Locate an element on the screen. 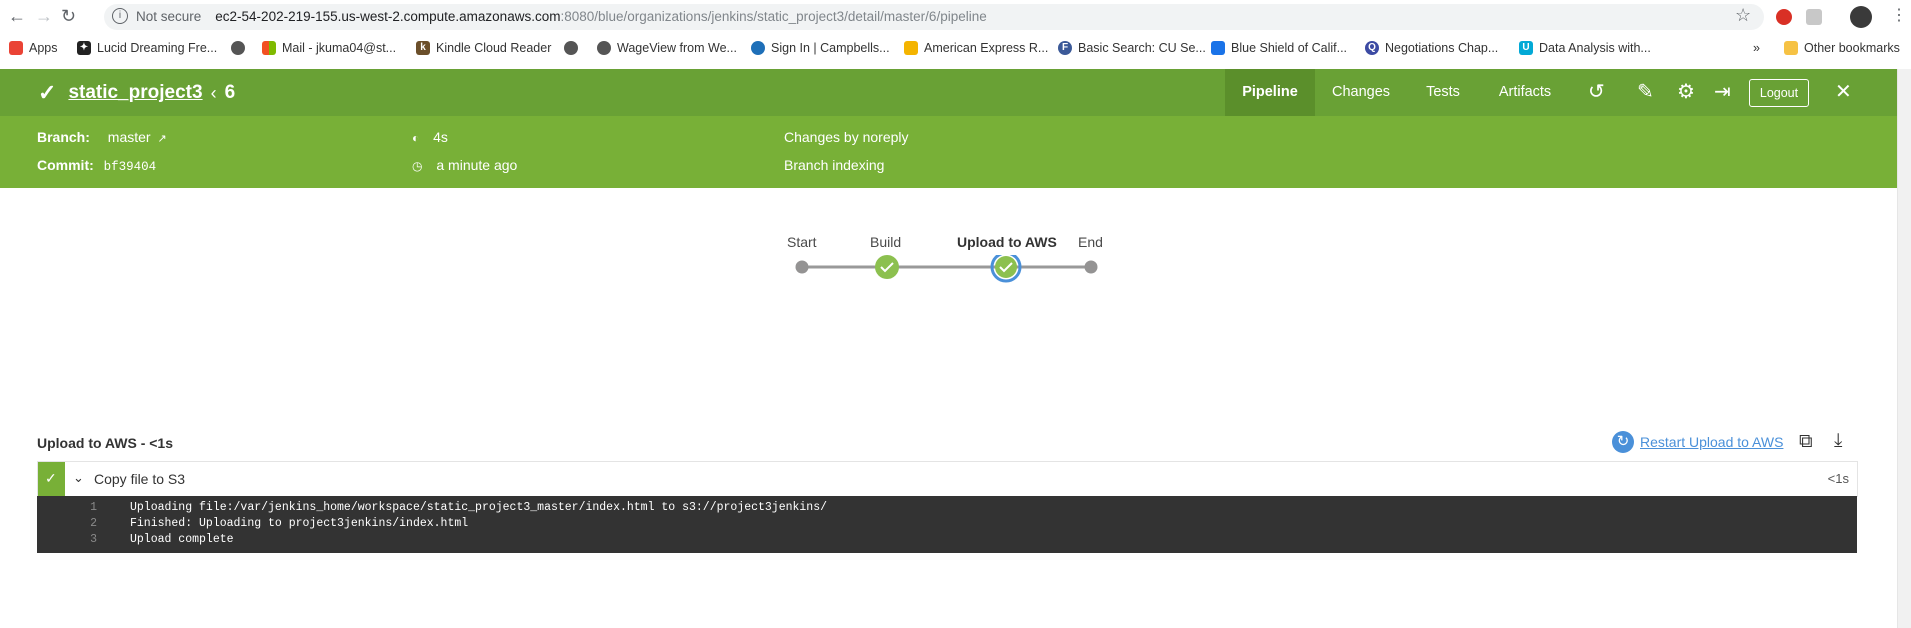 This screenshot has width=1911, height=628. rerun-icon: ↺ is located at coordinates (1596, 92).